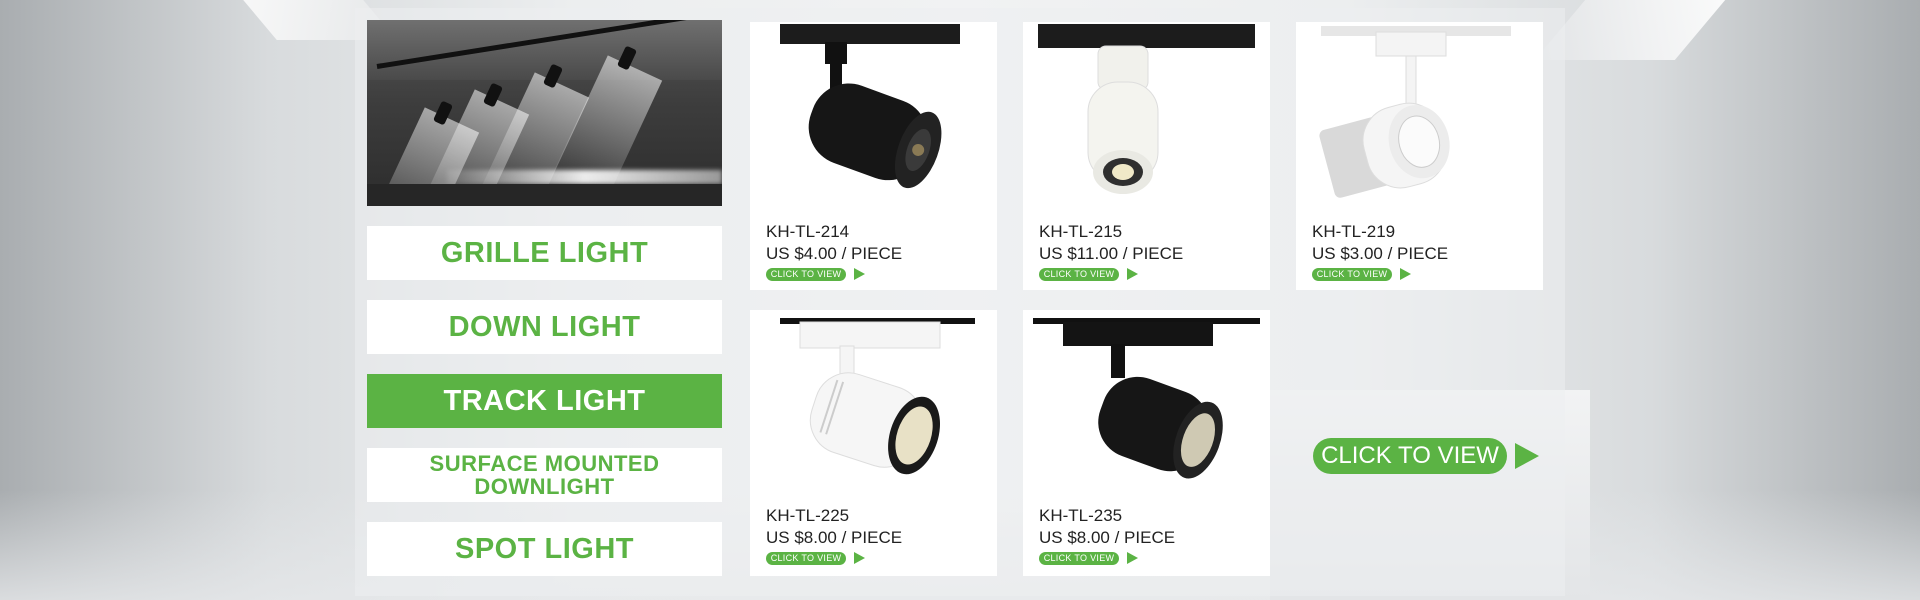 This screenshot has height=600, width=1920. I want to click on product-code: KH-TL-235, so click(1081, 515).